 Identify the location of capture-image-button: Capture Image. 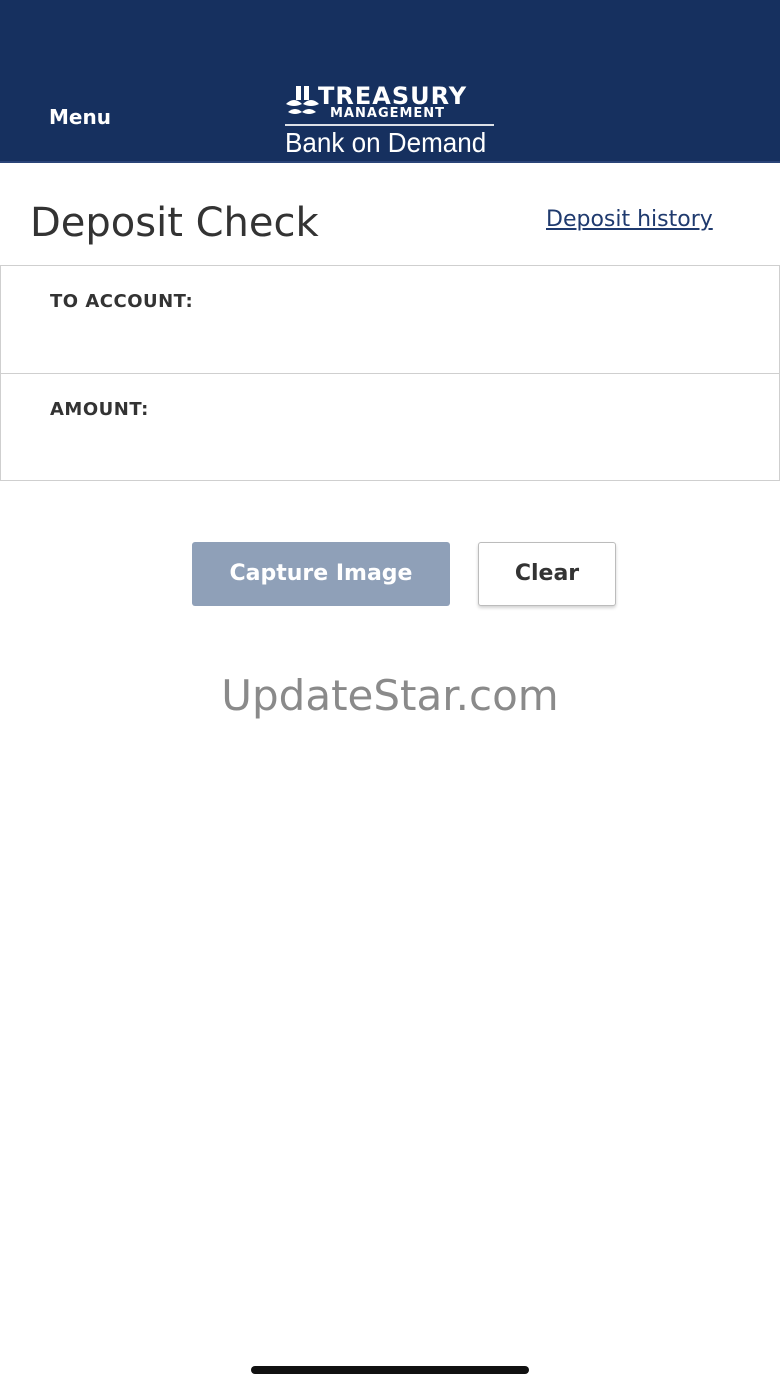
(321, 574).